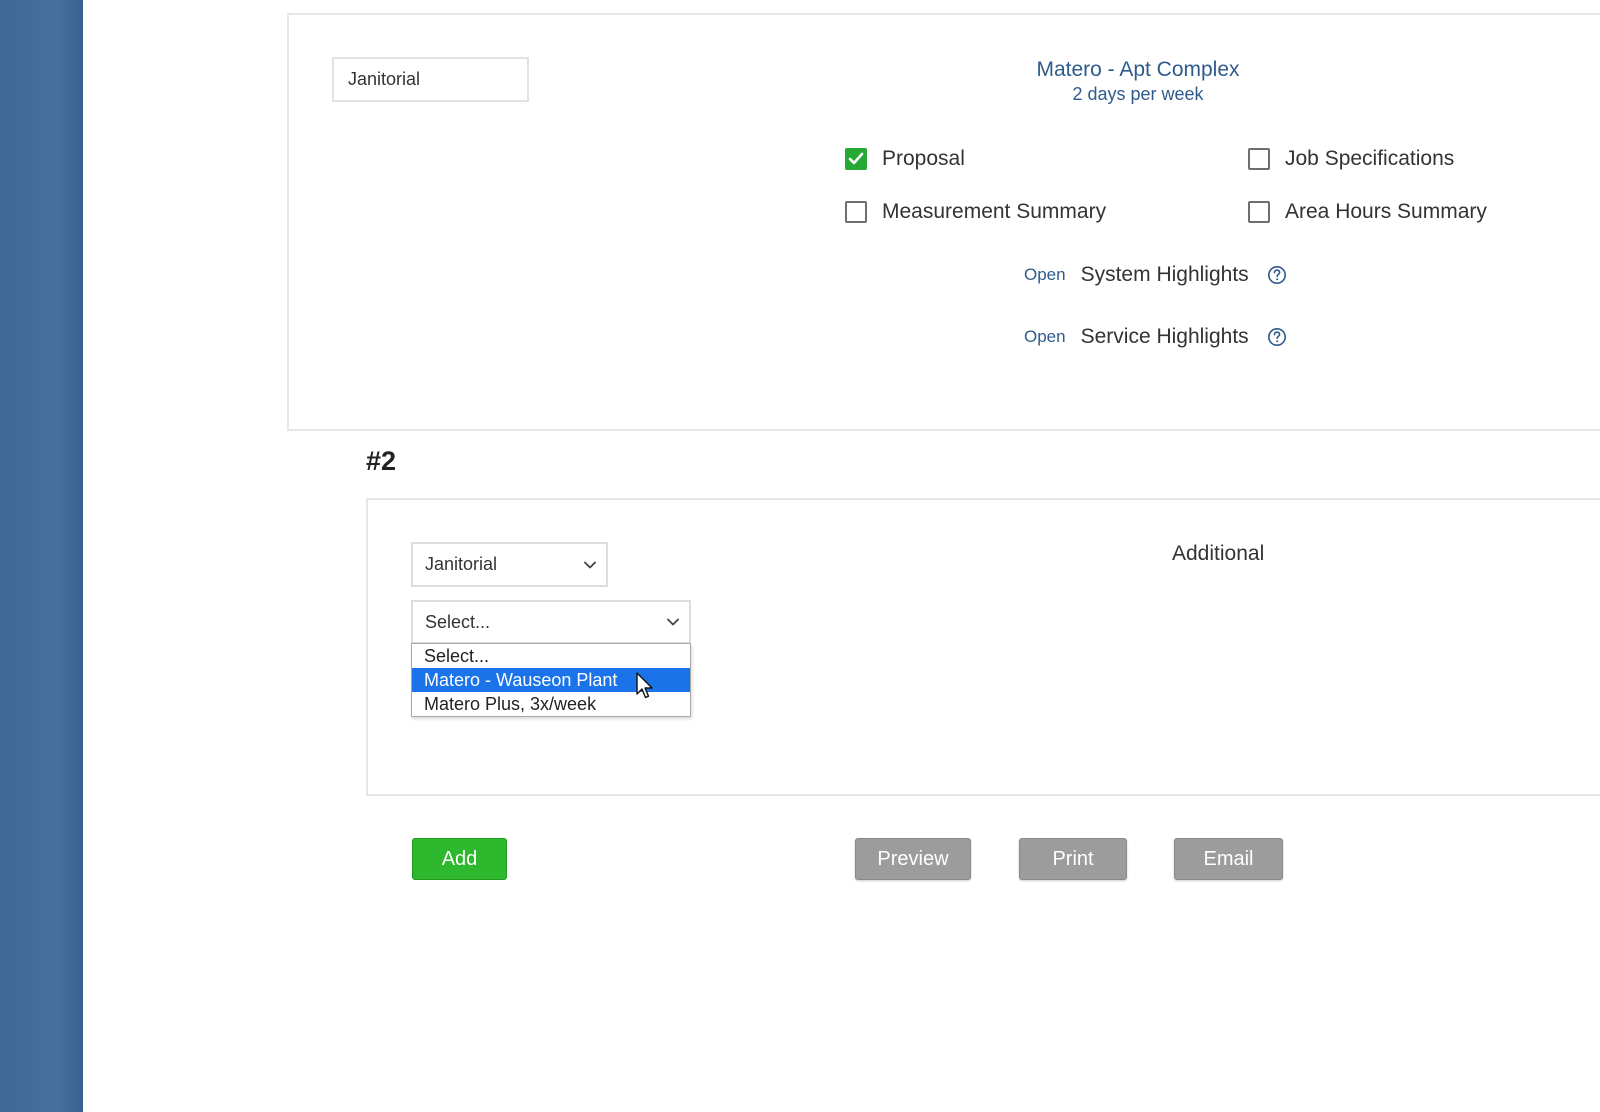 Image resolution: width=1600 pixels, height=1112 pixels. Describe the element at coordinates (1370, 158) in the screenshot. I see `job-specifications-label: Job Specifications` at that location.